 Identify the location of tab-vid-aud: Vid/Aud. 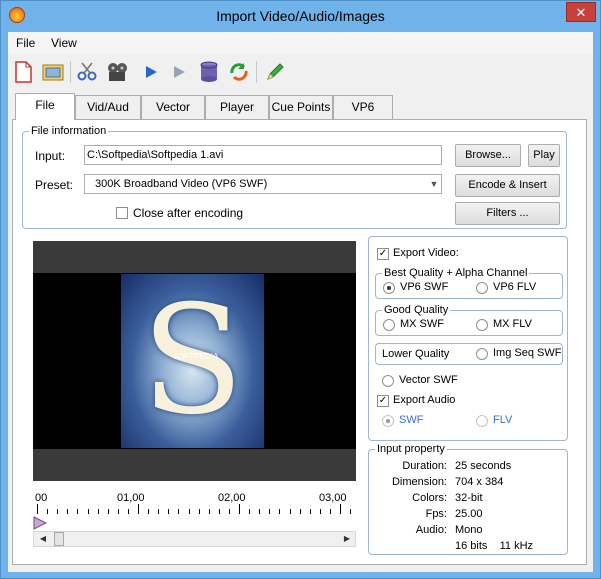
(108, 107).